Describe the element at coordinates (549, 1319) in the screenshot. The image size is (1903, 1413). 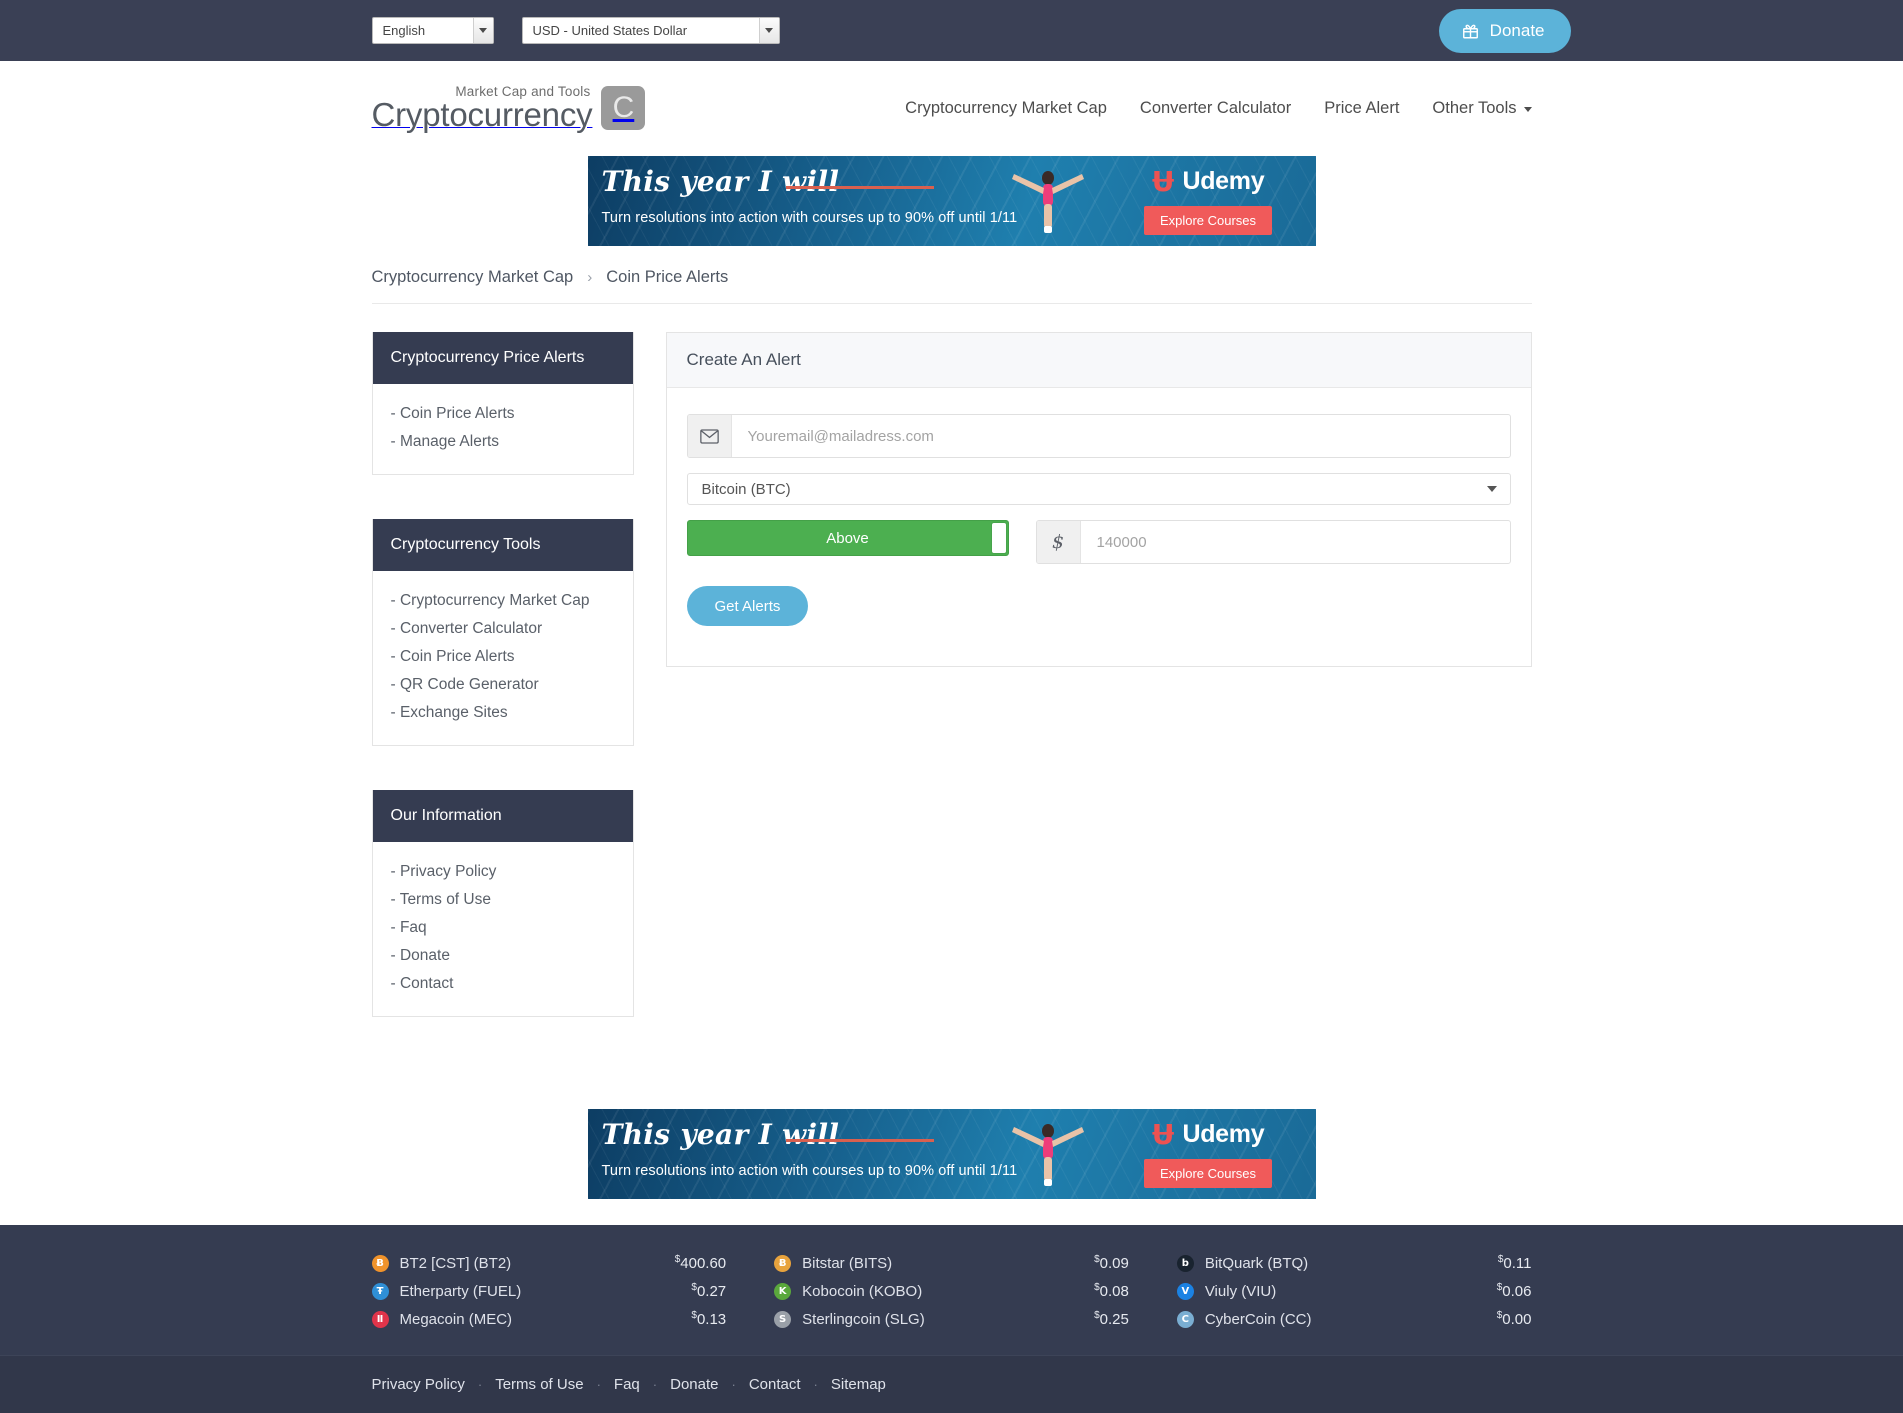
I see `ticker-row: Ⅱ Megacoin (MEC) $0.13` at that location.